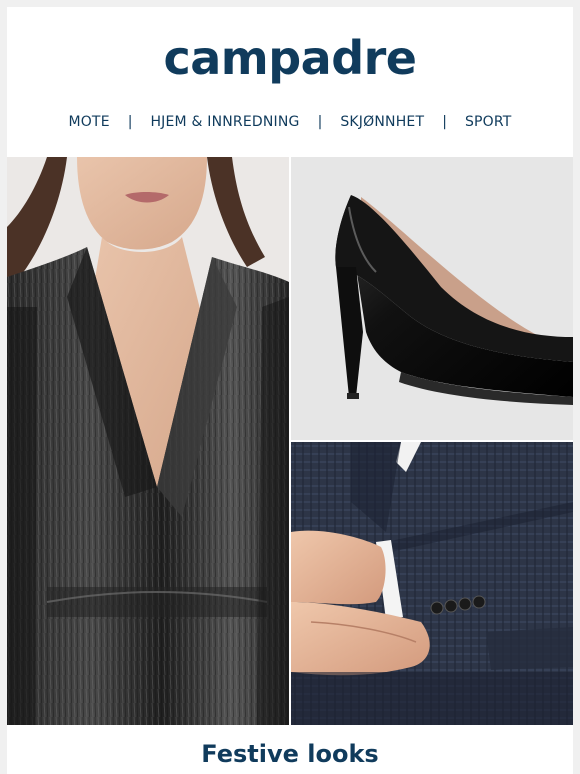 This screenshot has width=580, height=774. Describe the element at coordinates (488, 122) in the screenshot. I see `nav-item-sport: SPORT` at that location.